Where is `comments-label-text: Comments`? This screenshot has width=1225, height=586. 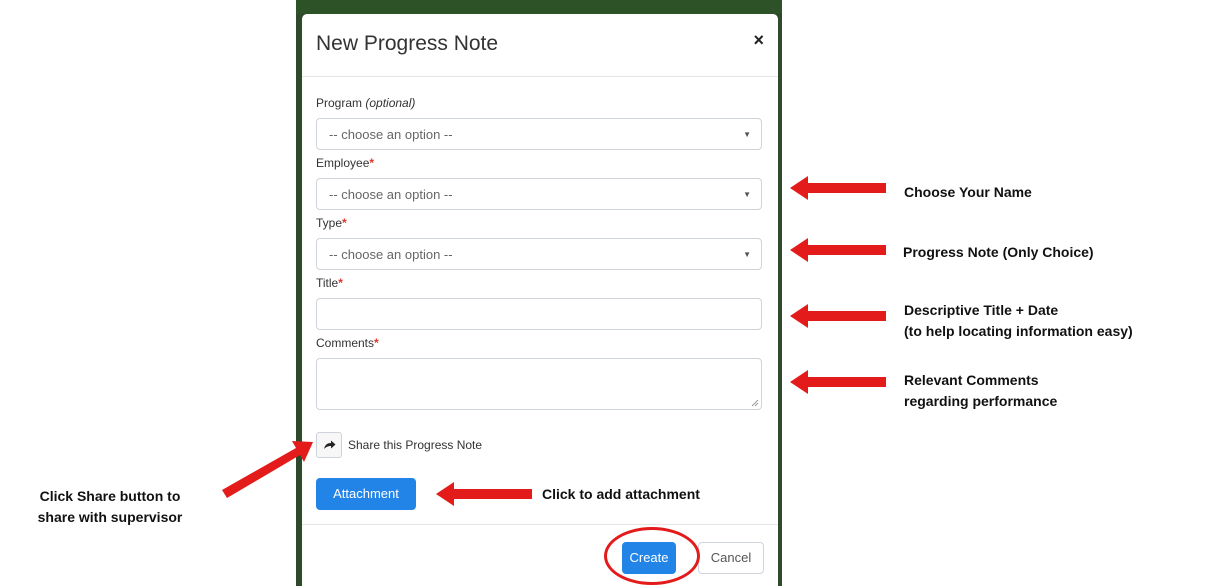
comments-label-text: Comments is located at coordinates (345, 343).